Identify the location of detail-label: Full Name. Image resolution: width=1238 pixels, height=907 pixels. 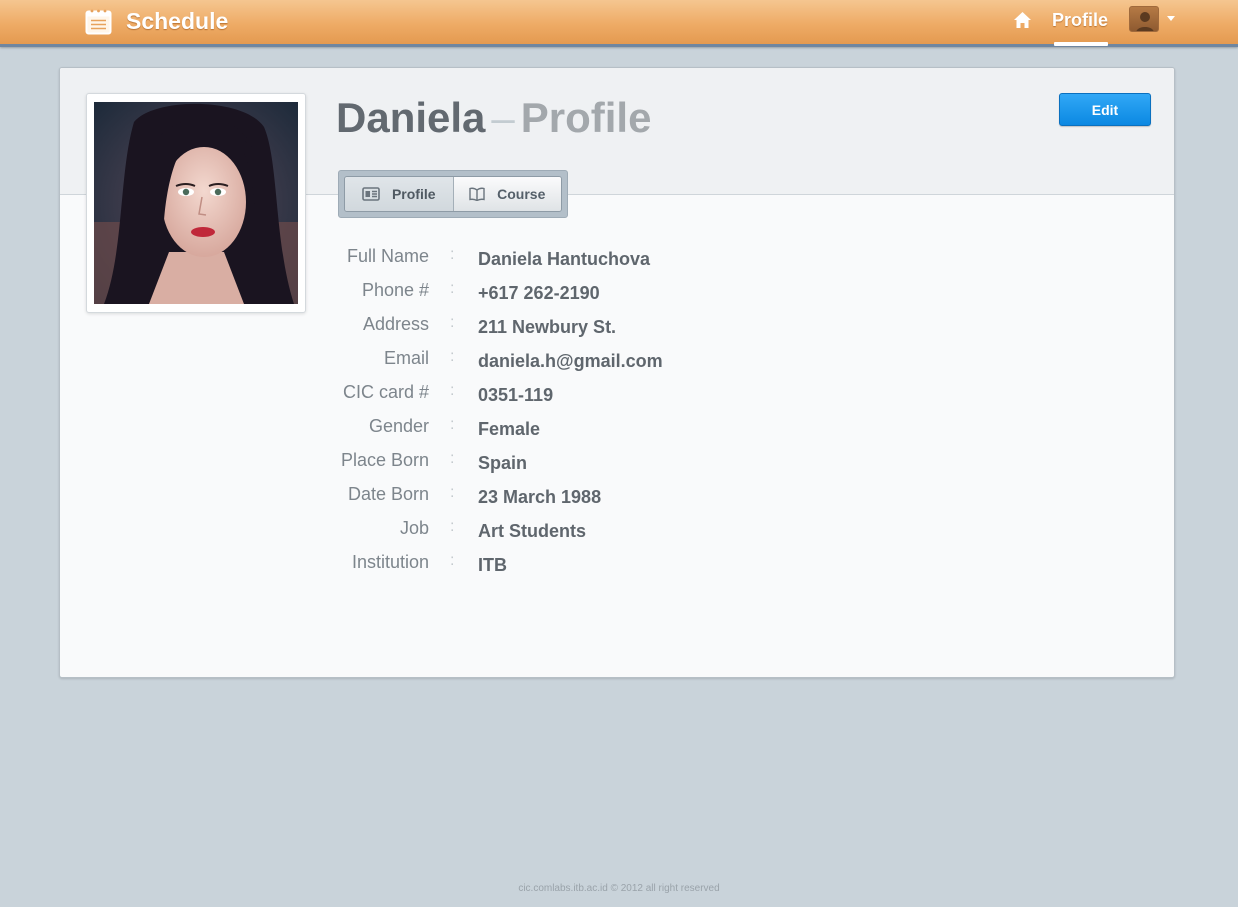
(387, 256).